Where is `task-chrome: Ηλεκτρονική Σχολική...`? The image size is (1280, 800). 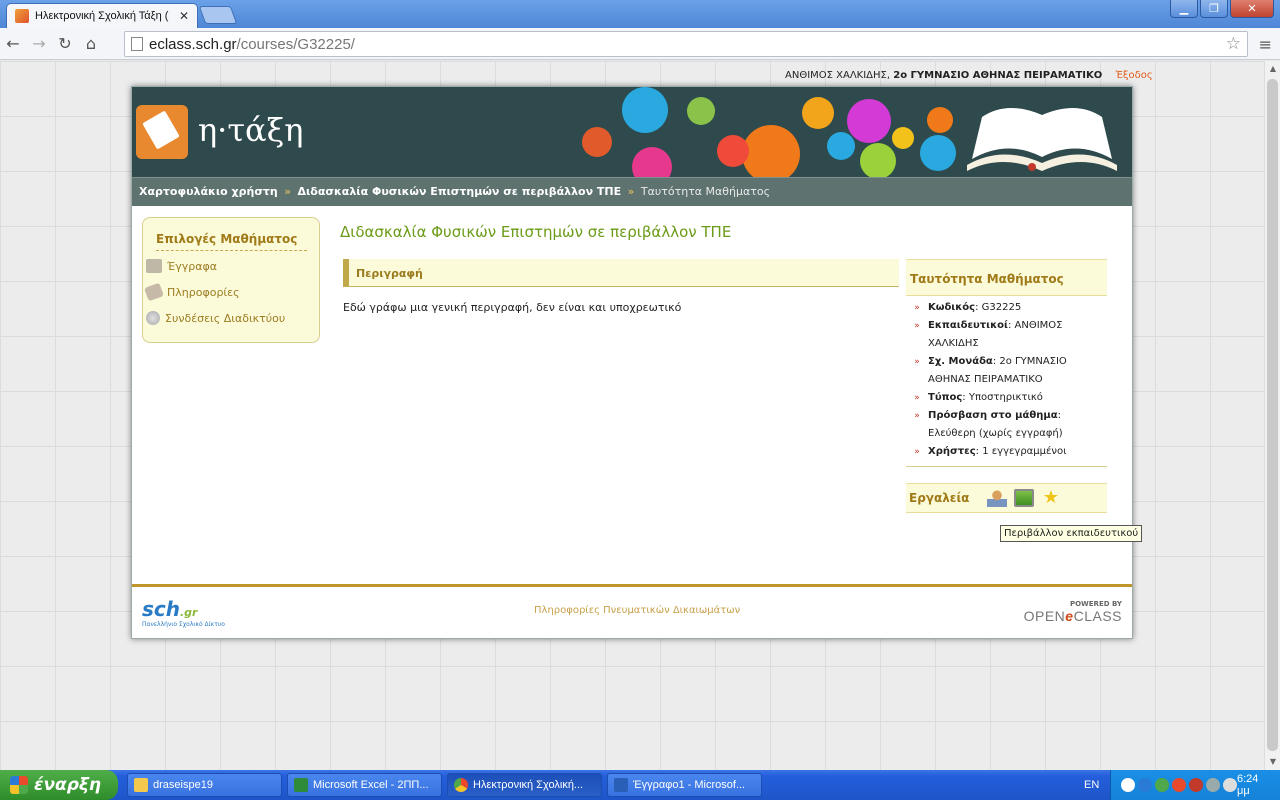
task-chrome: Ηλεκτρονική Σχολική... is located at coordinates (524, 785).